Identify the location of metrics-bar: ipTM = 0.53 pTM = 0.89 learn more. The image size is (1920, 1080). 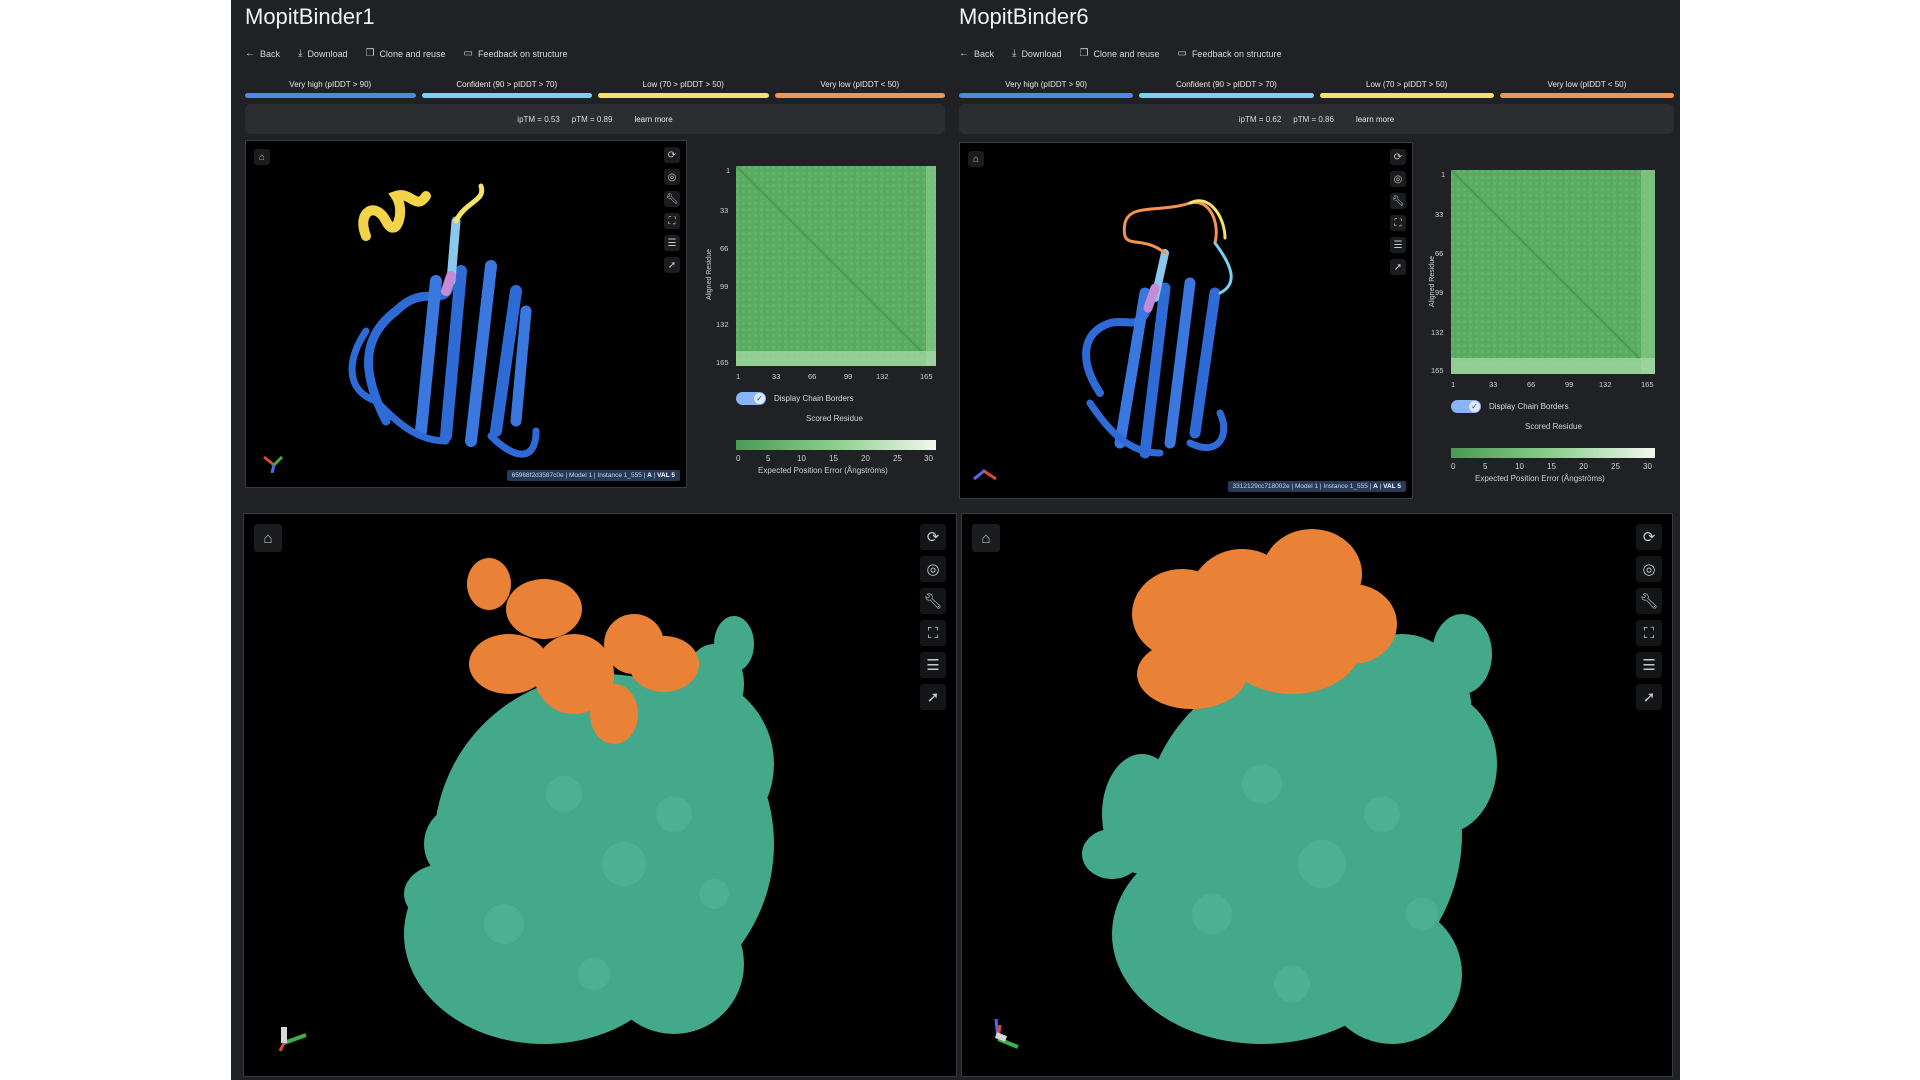
(595, 119).